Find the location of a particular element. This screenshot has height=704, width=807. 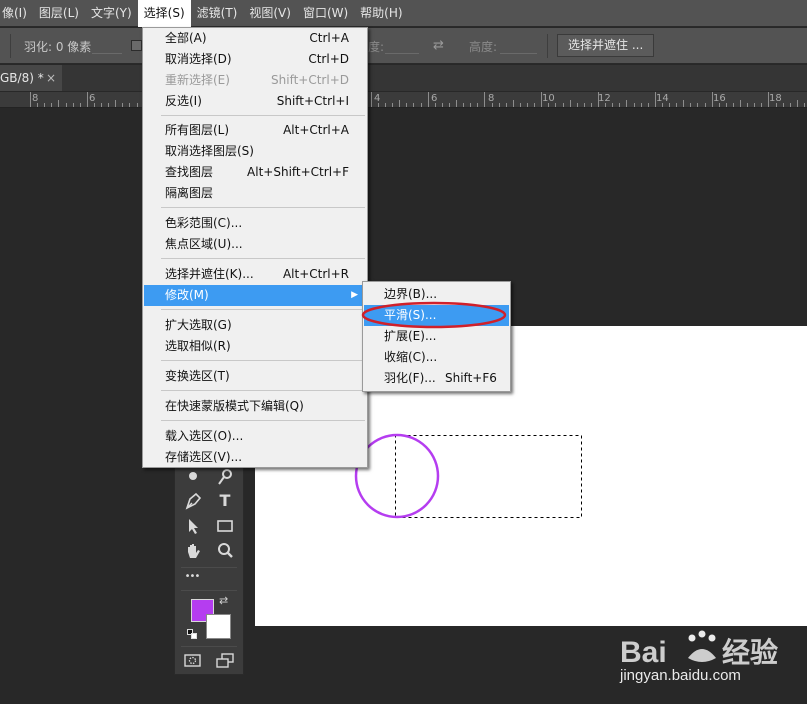

menu-item-label: 重新选择(E) is located at coordinates (197, 80).